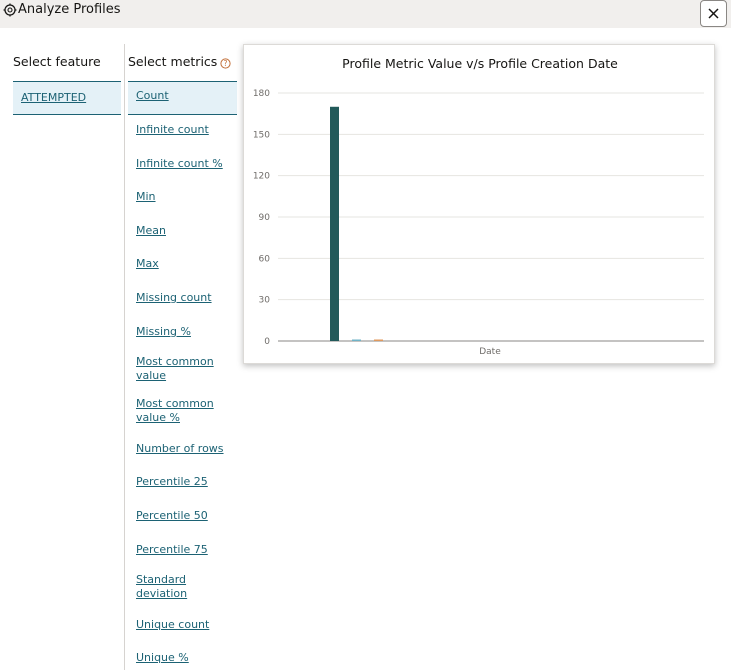 This screenshot has width=731, height=670. I want to click on metric-item-infinite-count-pct: Infinite count %, so click(181, 164).